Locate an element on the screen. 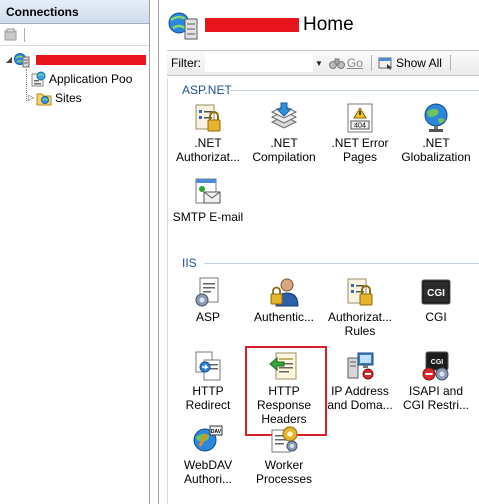  feature-worker-processes: Worker Processes is located at coordinates (284, 455).